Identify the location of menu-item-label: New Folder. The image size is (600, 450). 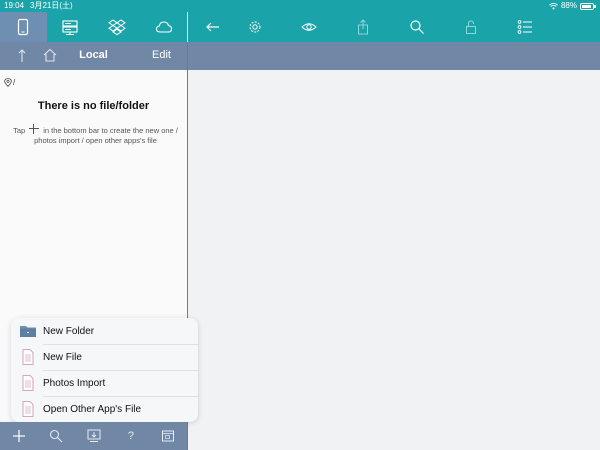
(69, 331).